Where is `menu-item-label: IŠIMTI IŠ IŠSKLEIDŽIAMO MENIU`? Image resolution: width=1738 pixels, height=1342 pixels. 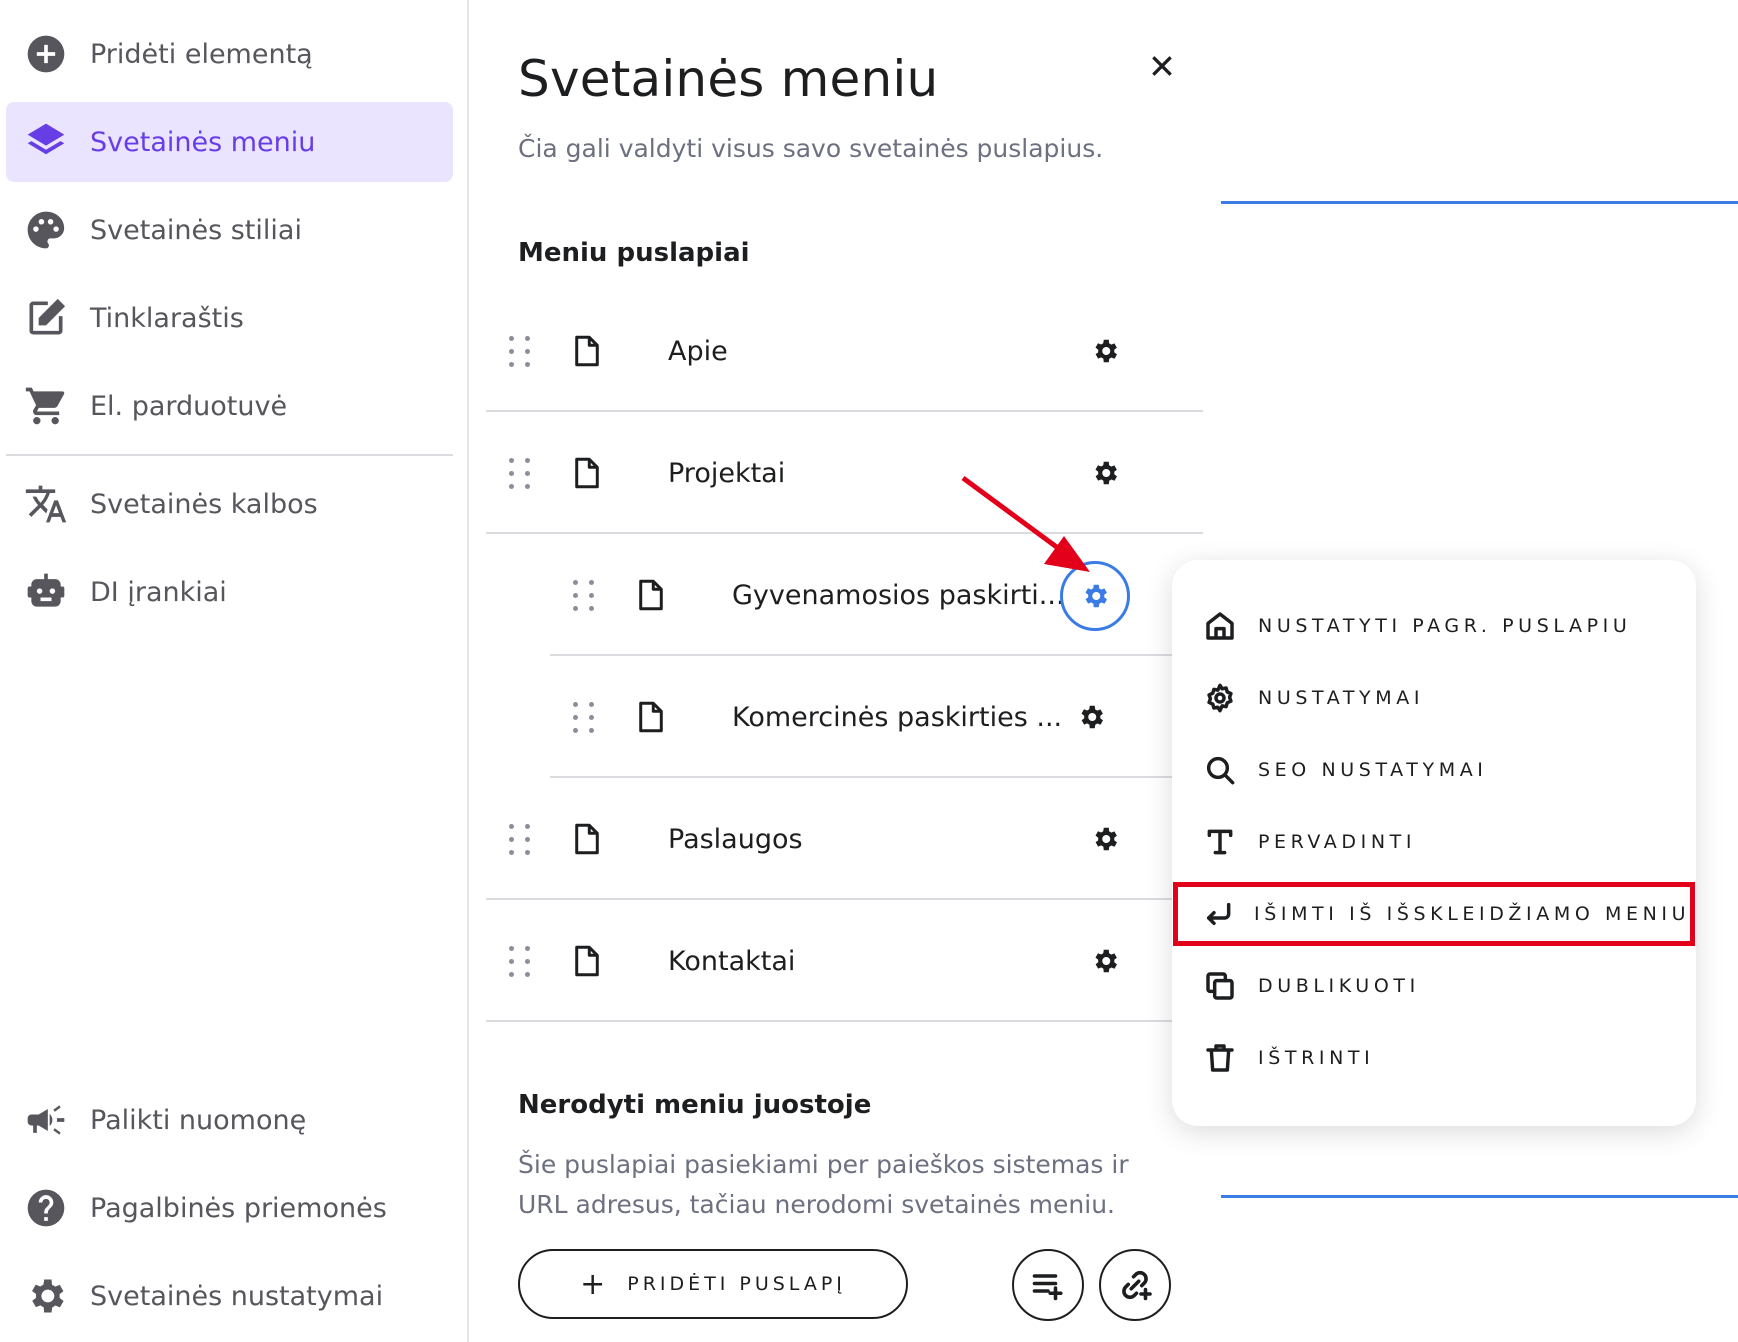 menu-item-label: IŠIMTI IŠ IŠSKLEIDŽIAMO MENIU is located at coordinates (1472, 914).